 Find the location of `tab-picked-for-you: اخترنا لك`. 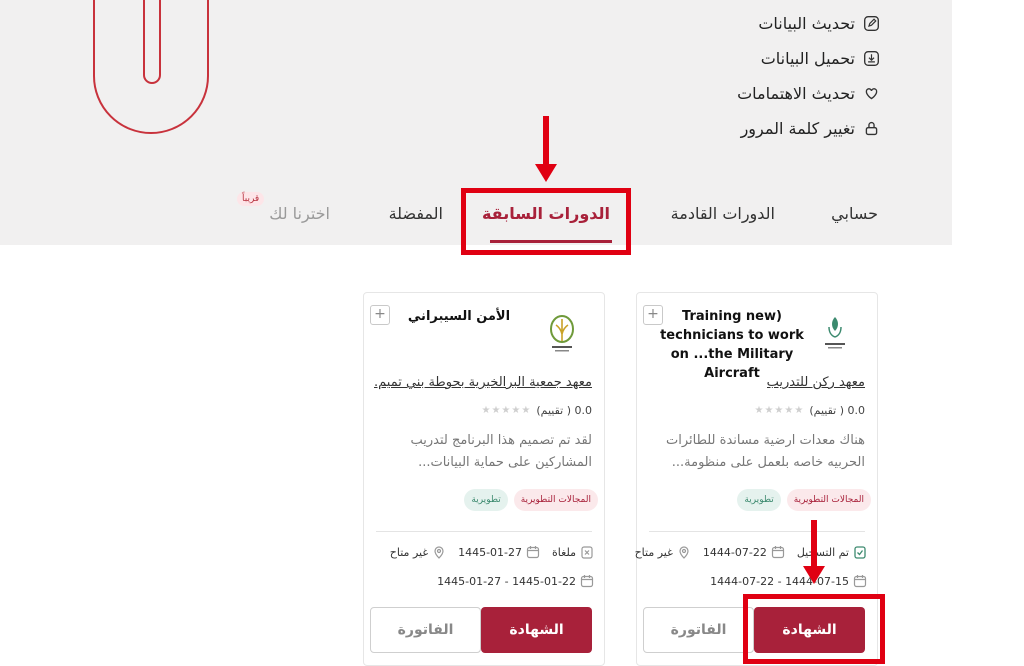

tab-picked-for-you: اخترنا لك is located at coordinates (299, 213).